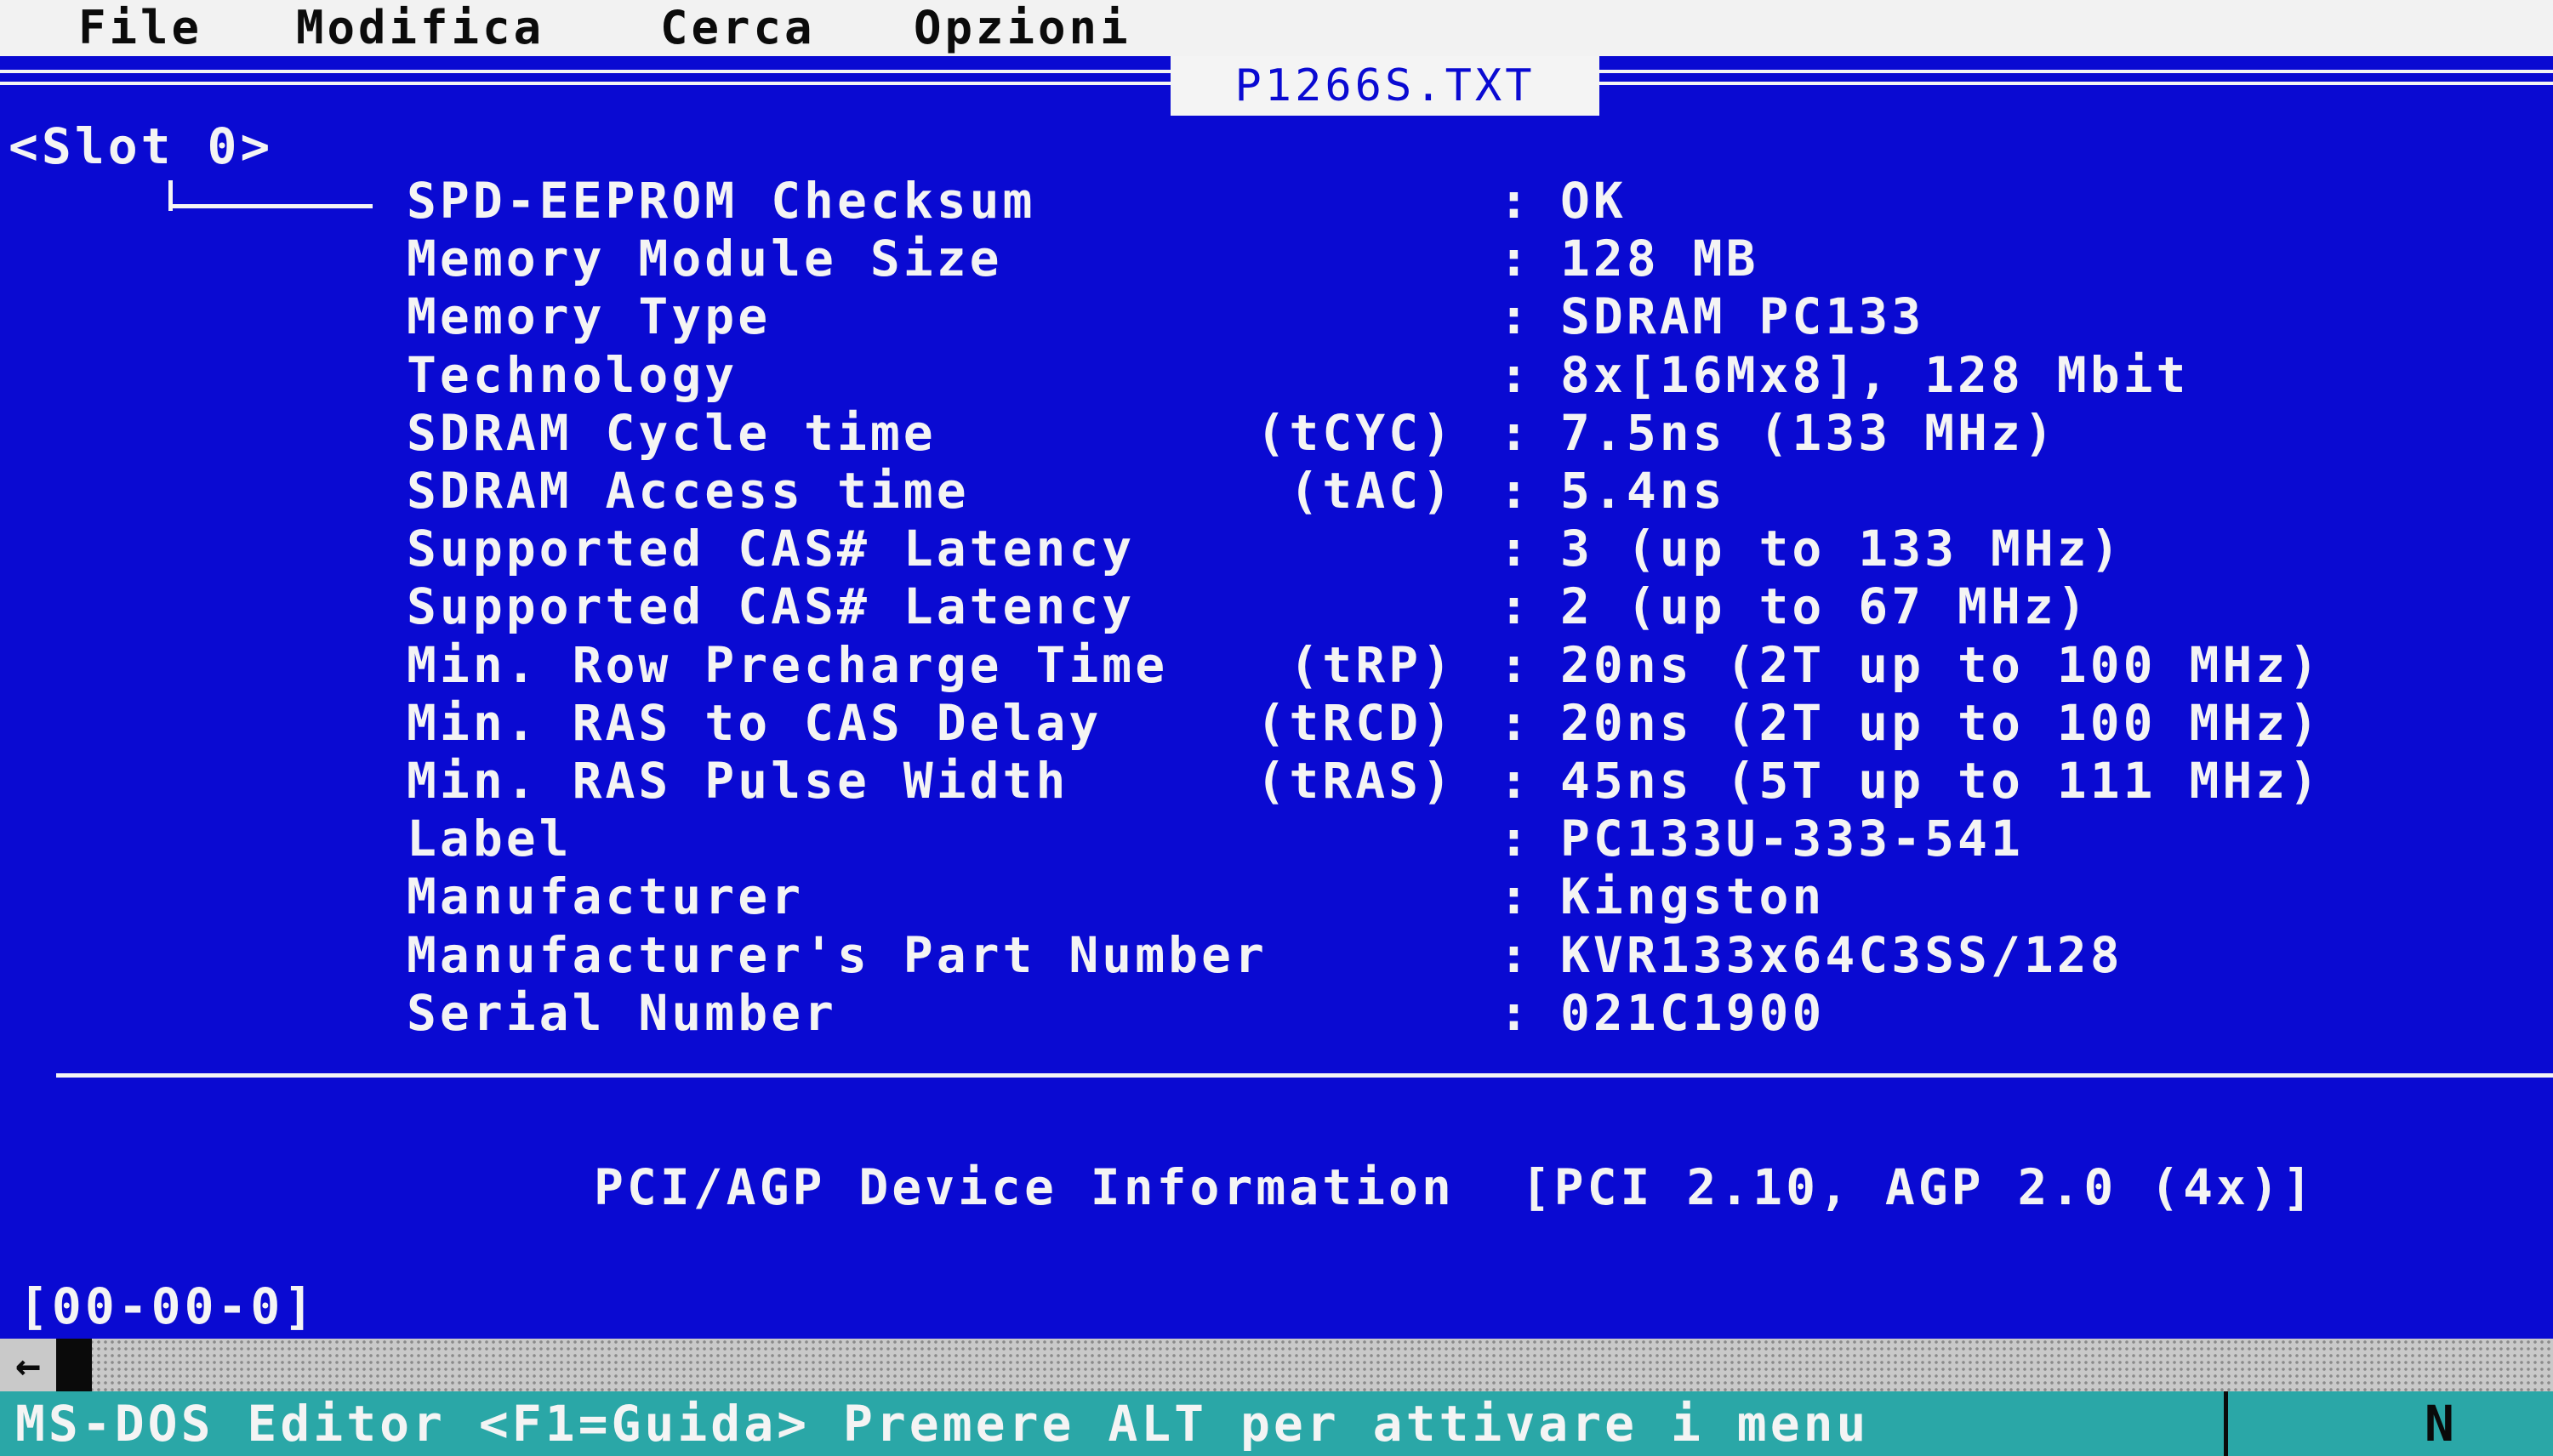 This screenshot has height=1456, width=2553. Describe the element at coordinates (837, 954) in the screenshot. I see `row-label: Manufacturer's Part Number` at that location.